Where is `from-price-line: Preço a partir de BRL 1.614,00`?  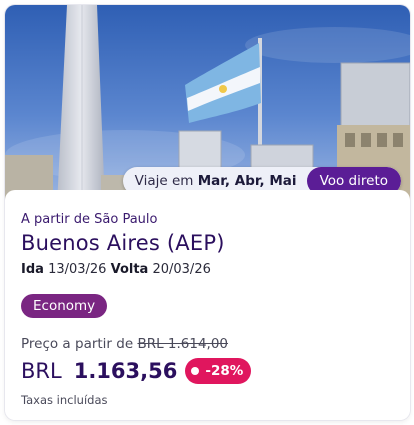
from-price-line: Preço a partir de BRL 1.614,00 is located at coordinates (124, 344).